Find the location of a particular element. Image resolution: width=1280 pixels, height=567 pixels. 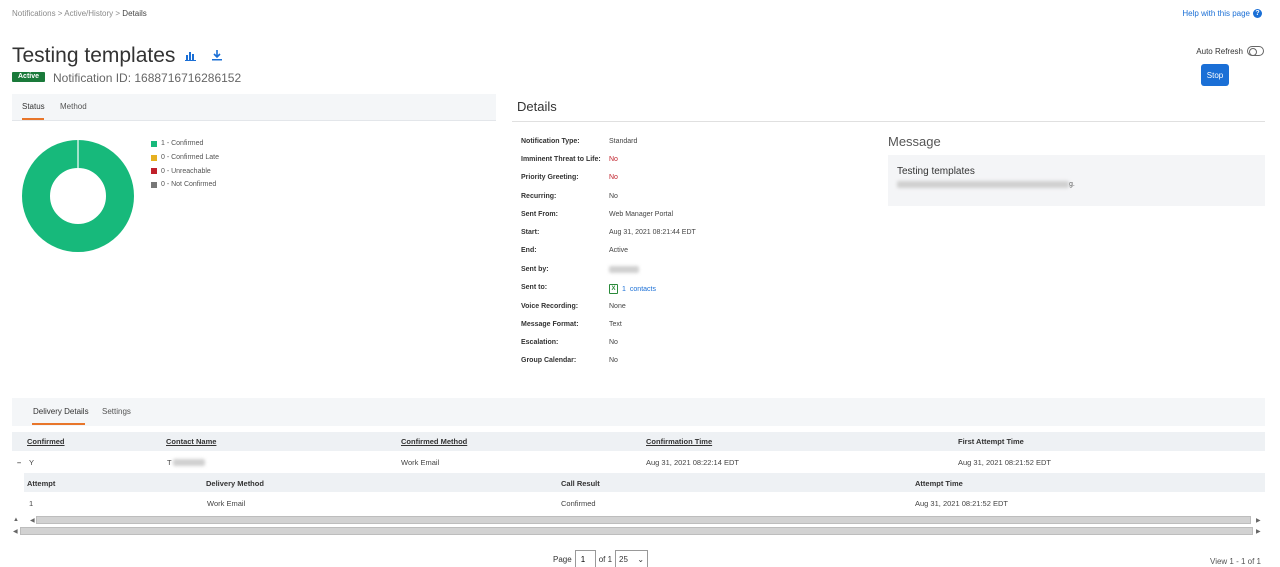

help-icon: ? is located at coordinates (1257, 13).